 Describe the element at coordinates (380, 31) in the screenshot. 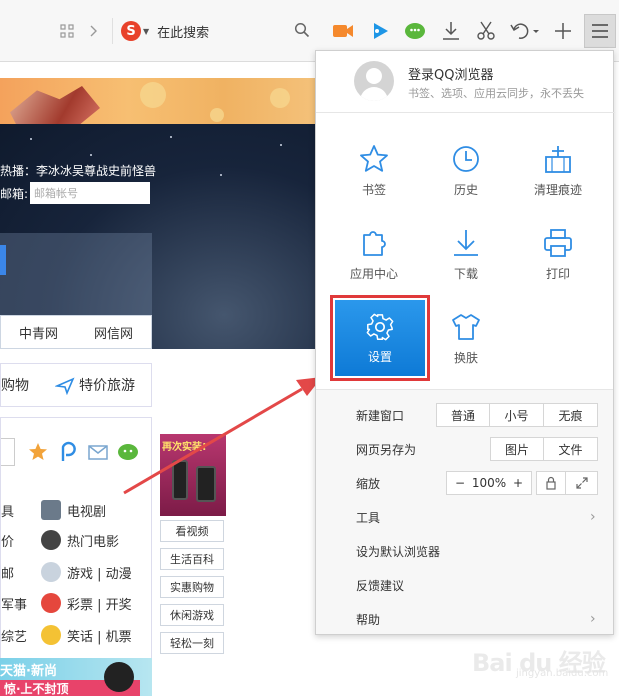

I see `play-icon` at that location.